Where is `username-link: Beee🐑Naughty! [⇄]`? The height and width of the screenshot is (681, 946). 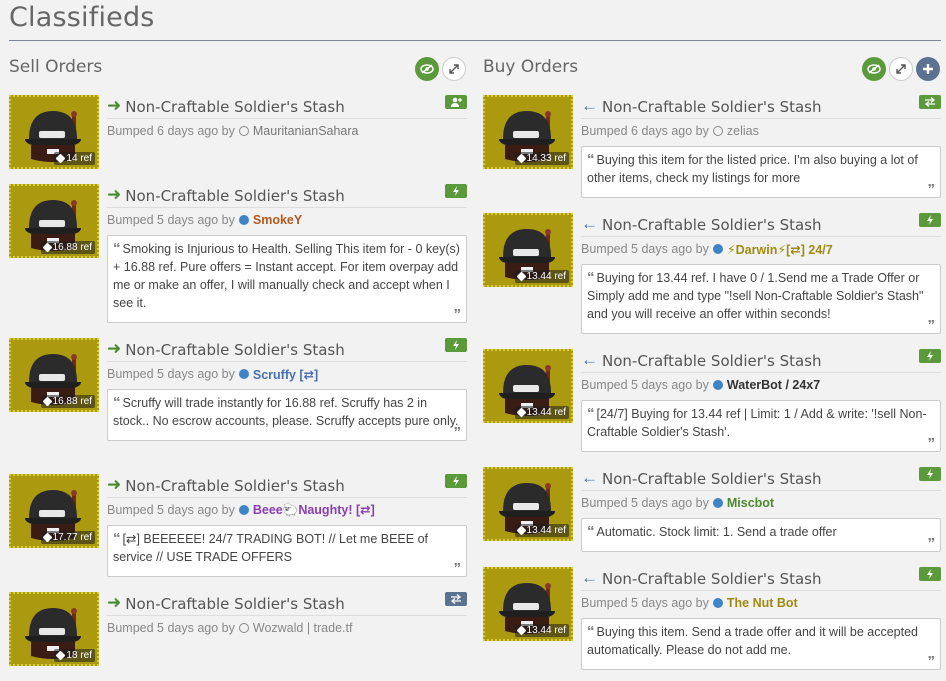 username-link: Beee🐑Naughty! [⇄] is located at coordinates (314, 510).